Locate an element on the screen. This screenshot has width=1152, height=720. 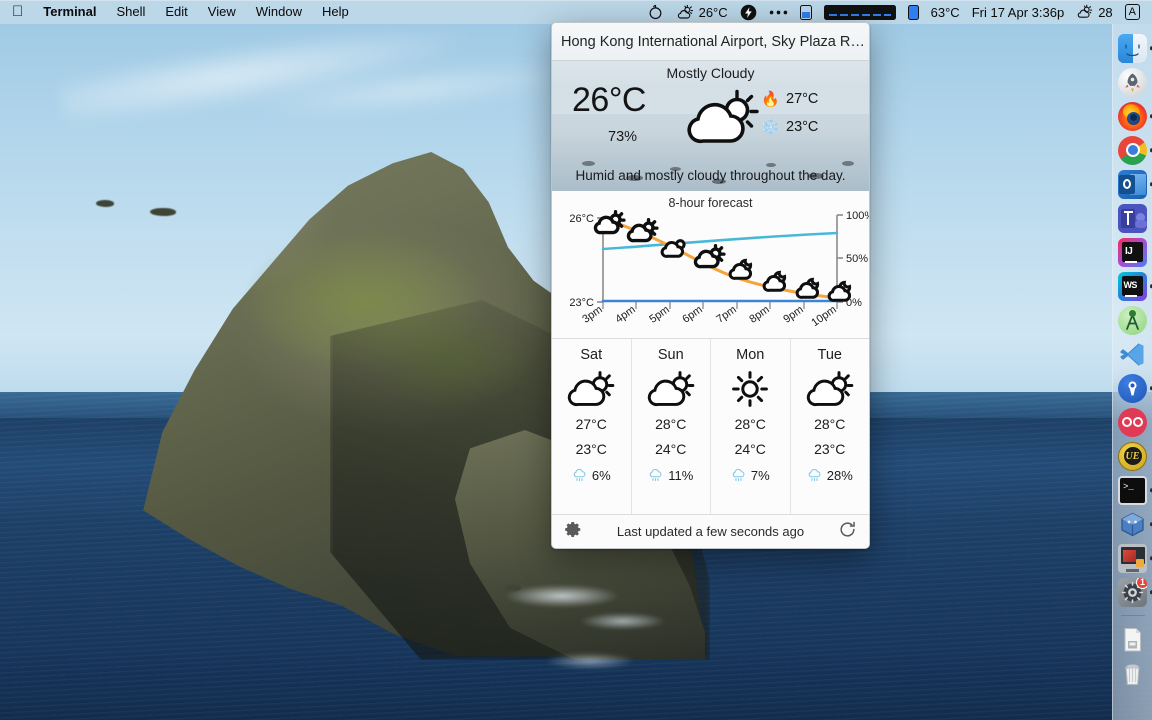
dock-item-chrome is located at coordinates (1134, 150).